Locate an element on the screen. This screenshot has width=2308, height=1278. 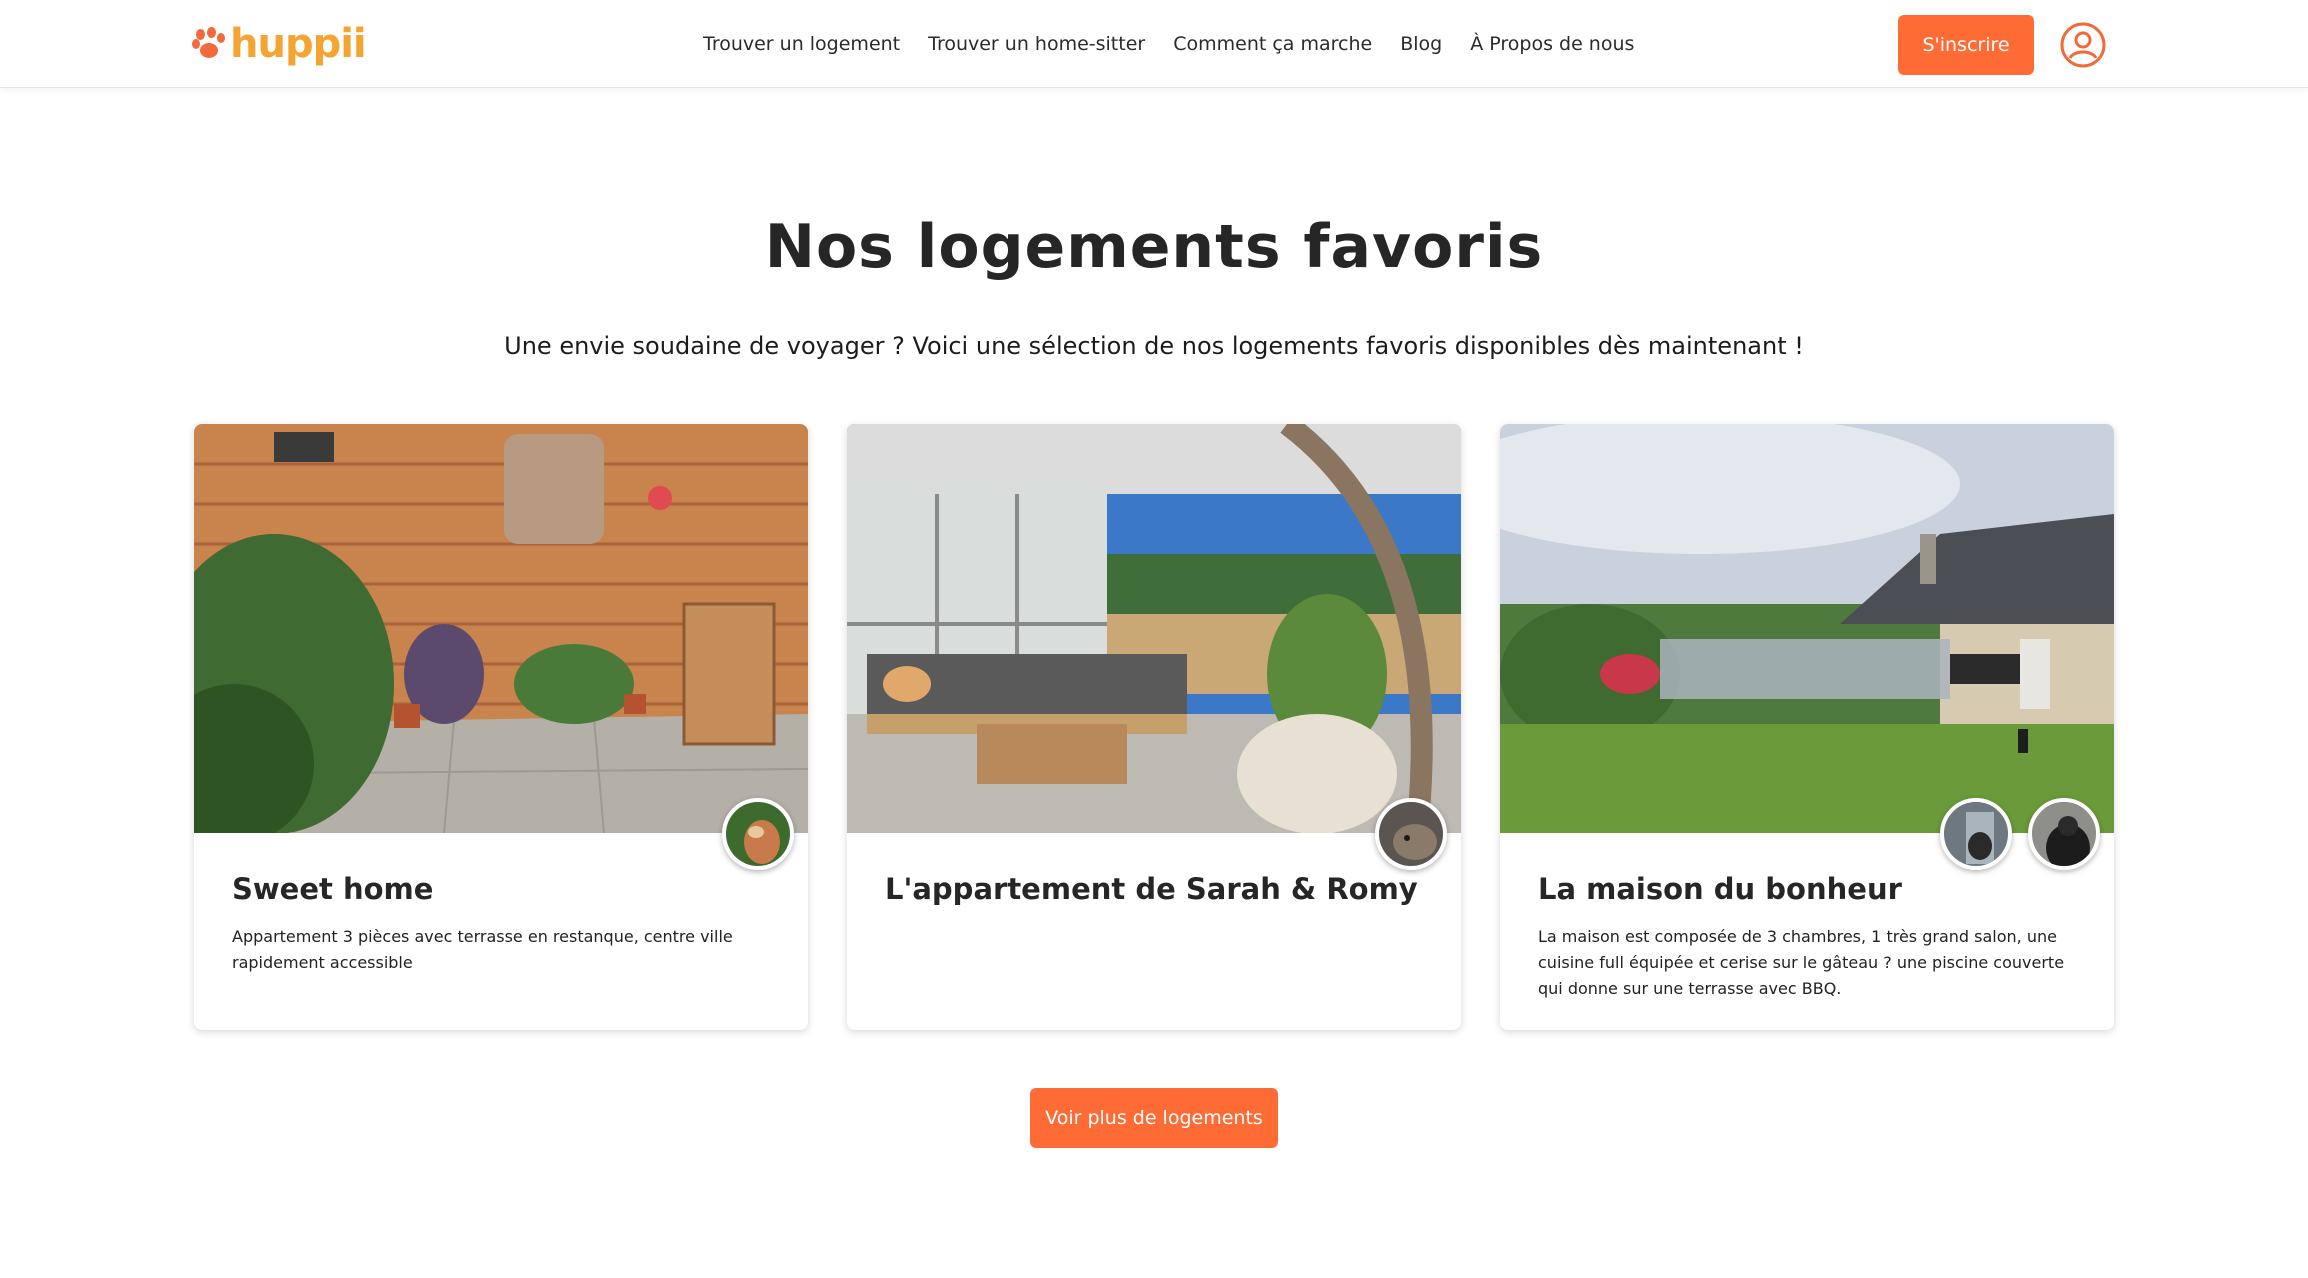
nav-blog: Blog is located at coordinates (1421, 44).